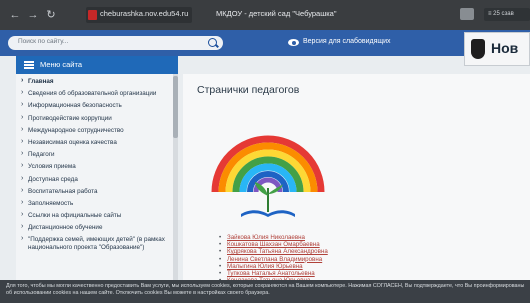  I want to click on teacher-page-link: Зайкова Юлия Николаевна, so click(324, 237).